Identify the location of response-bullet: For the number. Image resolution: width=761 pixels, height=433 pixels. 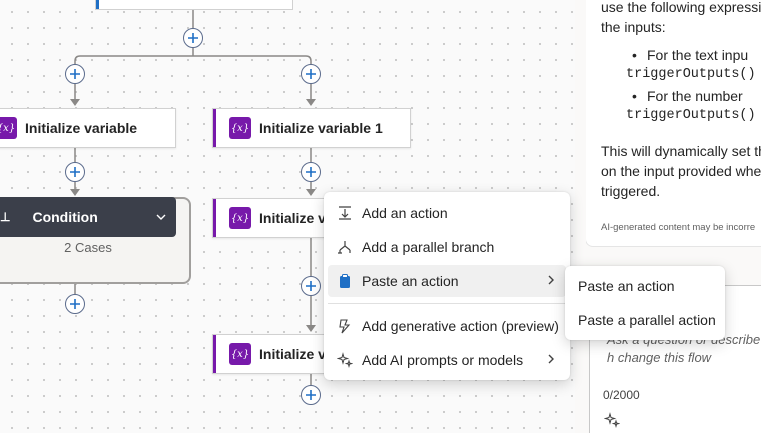
(695, 96).